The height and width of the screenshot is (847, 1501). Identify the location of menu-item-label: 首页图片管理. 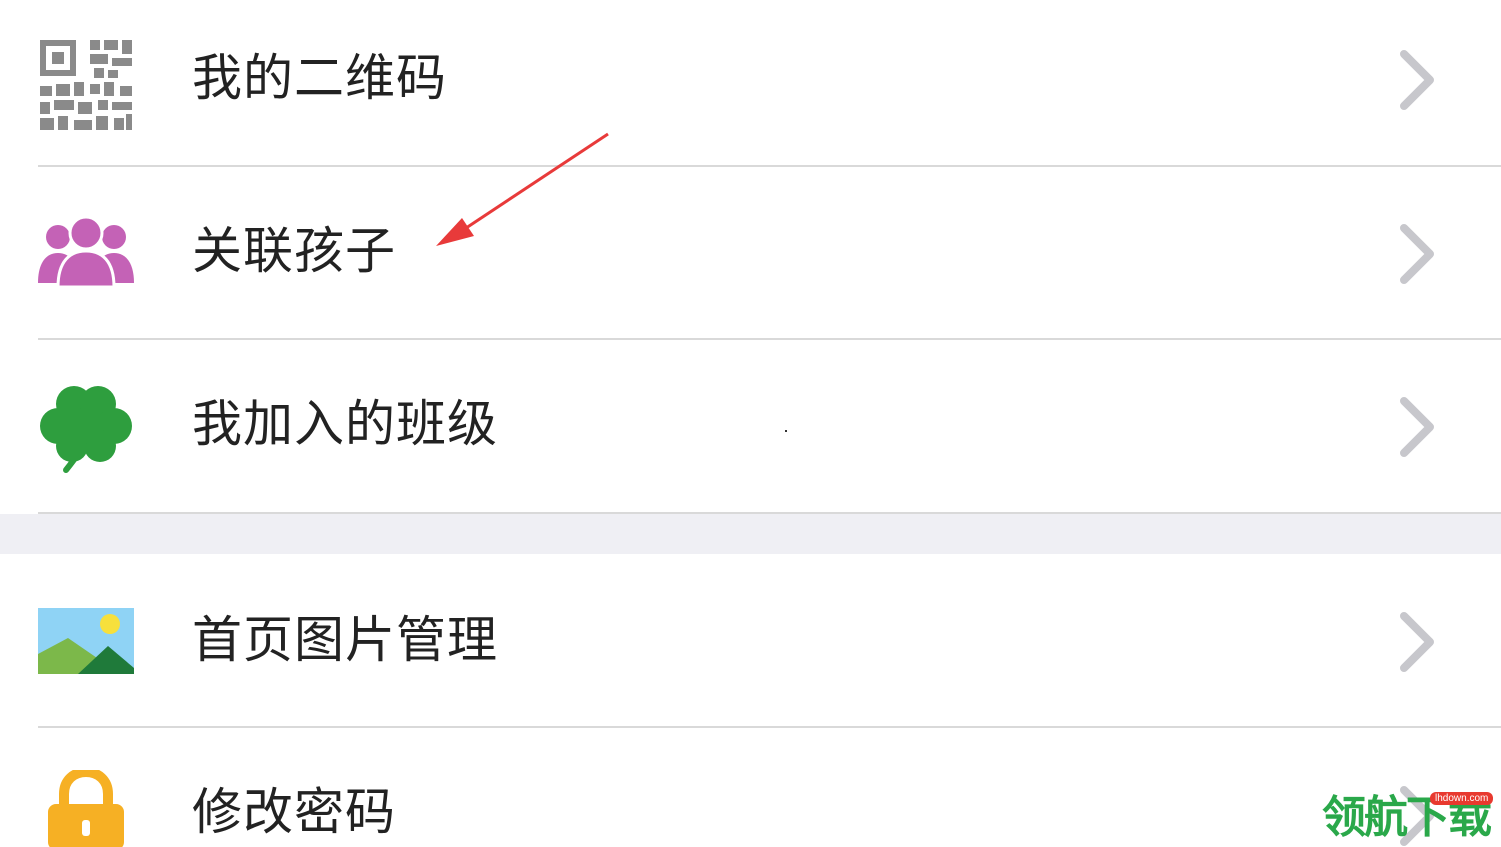
(345, 640).